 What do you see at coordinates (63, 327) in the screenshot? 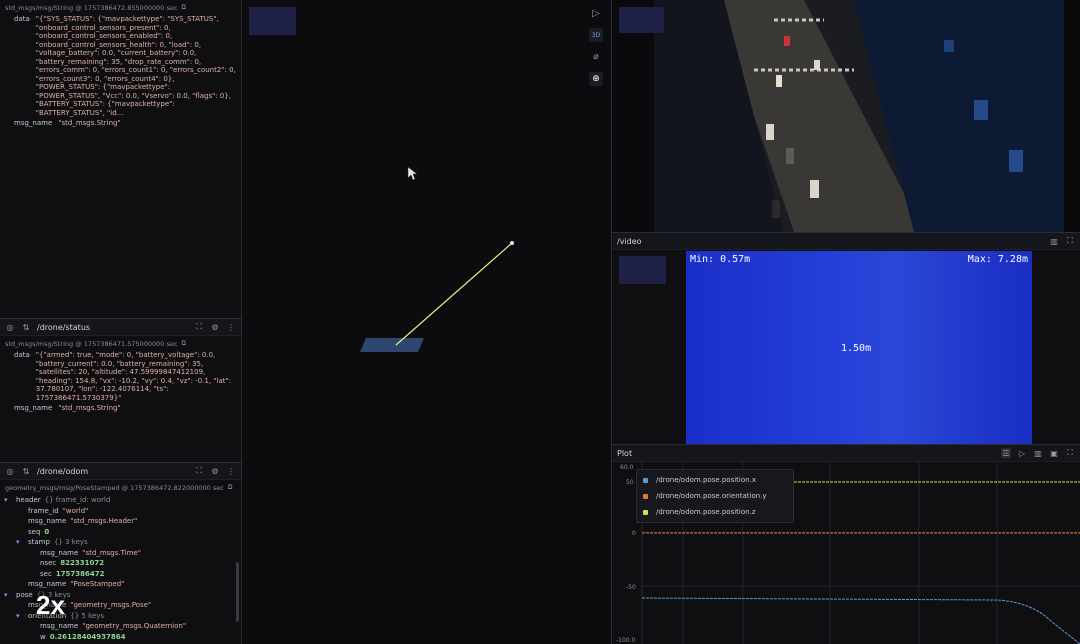
I see `topic-title: /drone/status` at bounding box center [63, 327].